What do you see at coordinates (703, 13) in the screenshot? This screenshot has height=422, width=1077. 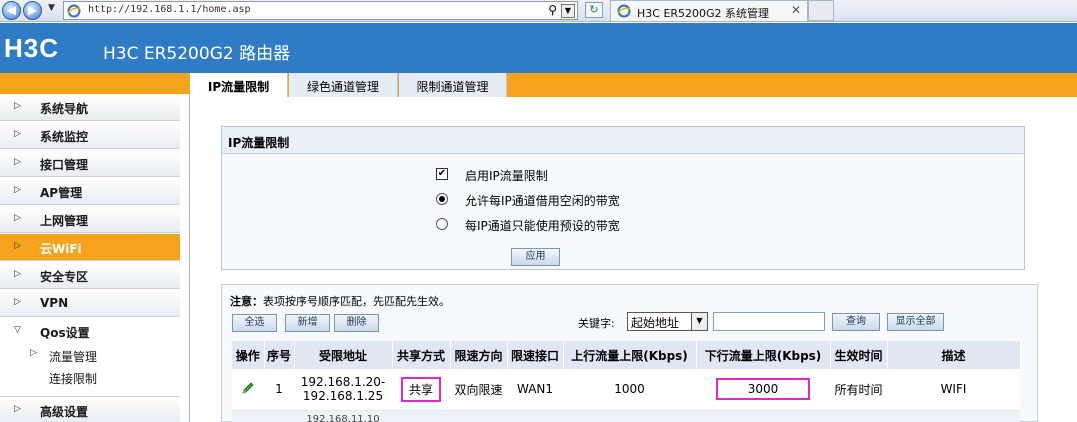 I see `tab-title: H3C ER5200G2 系统管理` at bounding box center [703, 13].